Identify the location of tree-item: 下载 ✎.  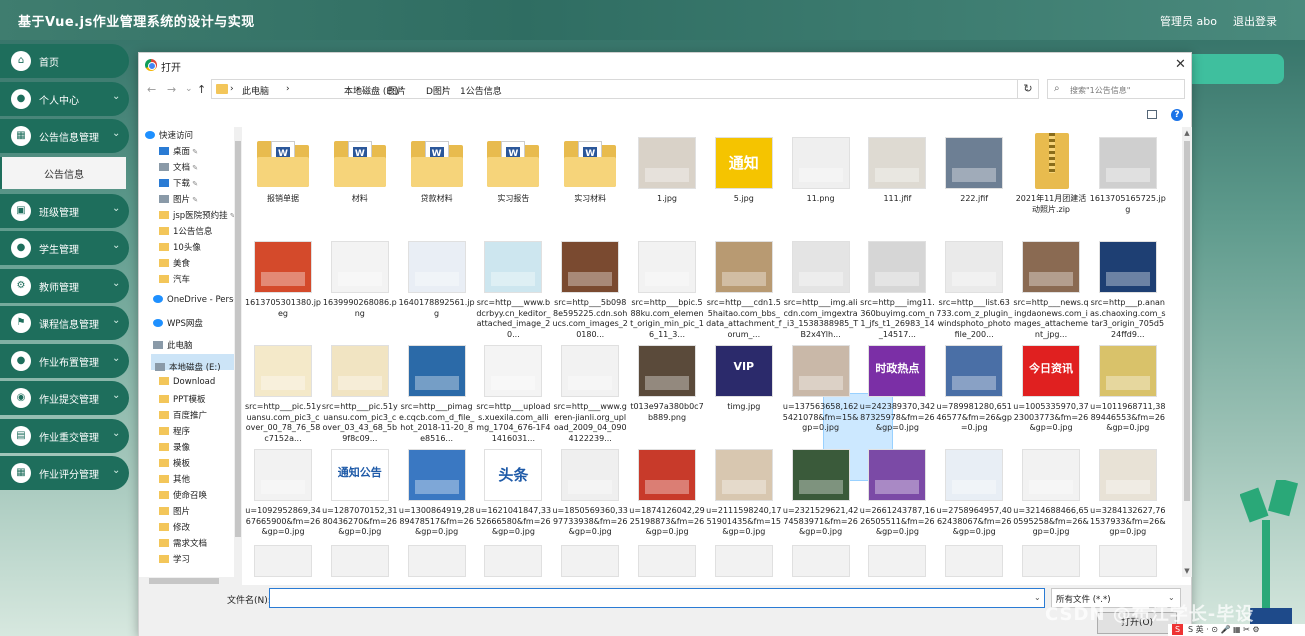
(178, 183).